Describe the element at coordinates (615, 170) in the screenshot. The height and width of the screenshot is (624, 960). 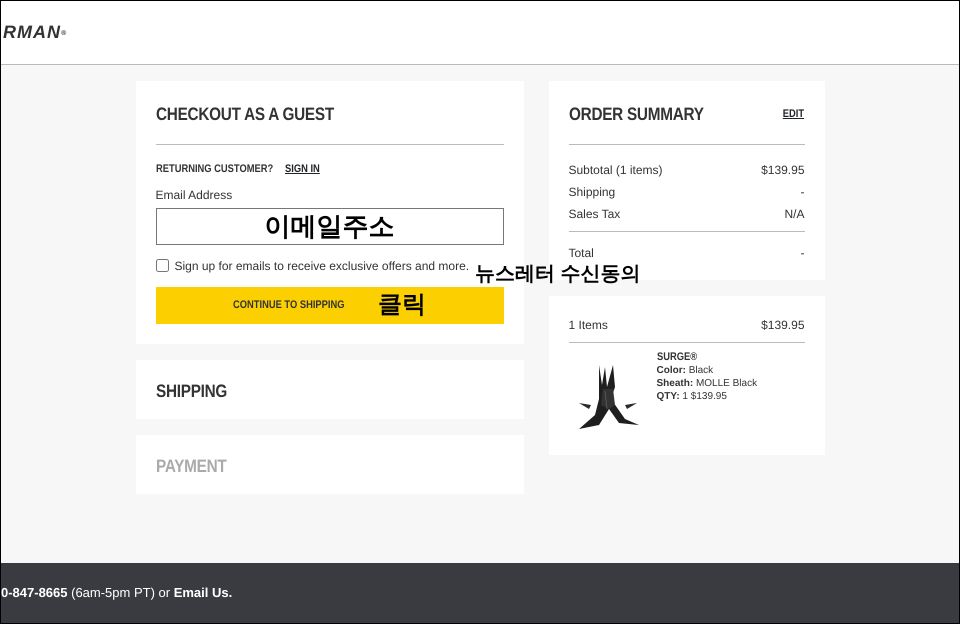
I see `summary-label: Subtotal (1 items)` at that location.